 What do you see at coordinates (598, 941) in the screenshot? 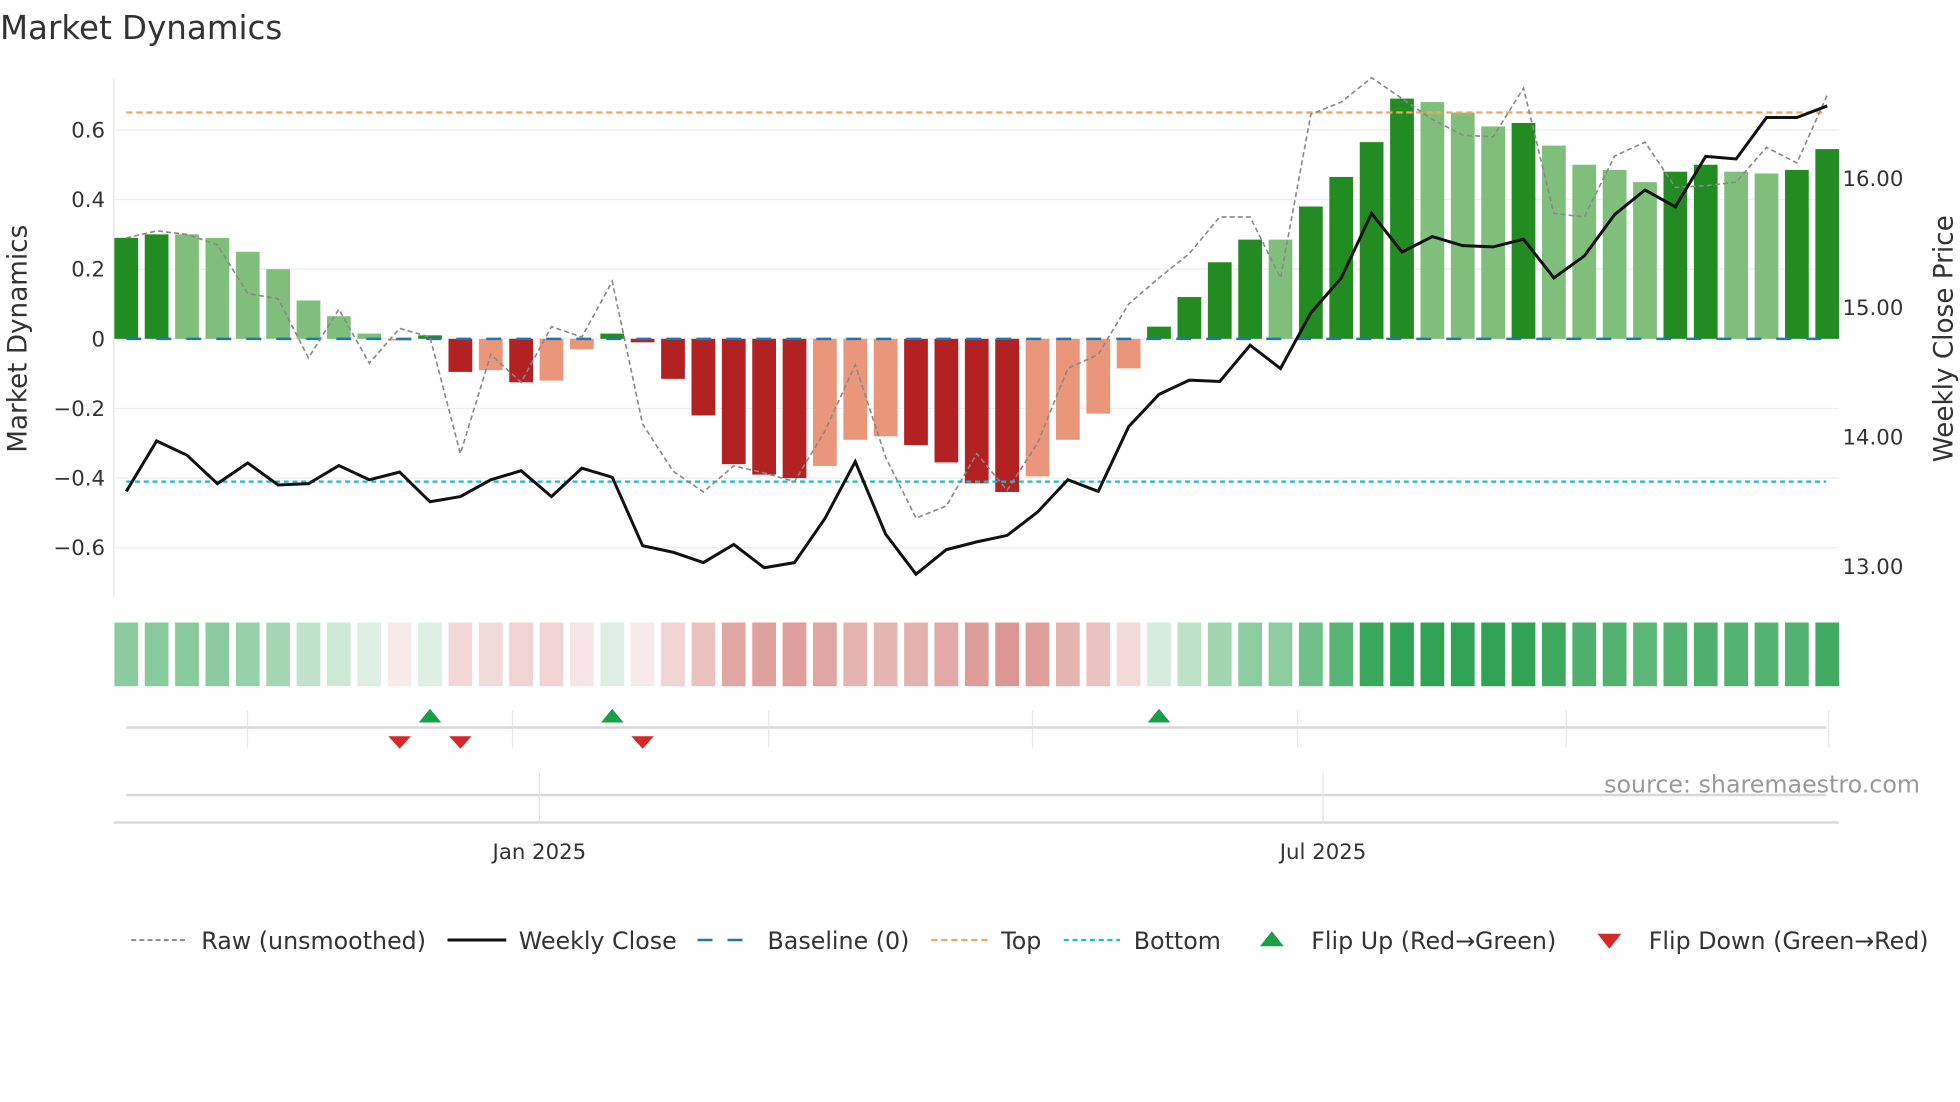
I see `legend-label: Weekly Close` at bounding box center [598, 941].